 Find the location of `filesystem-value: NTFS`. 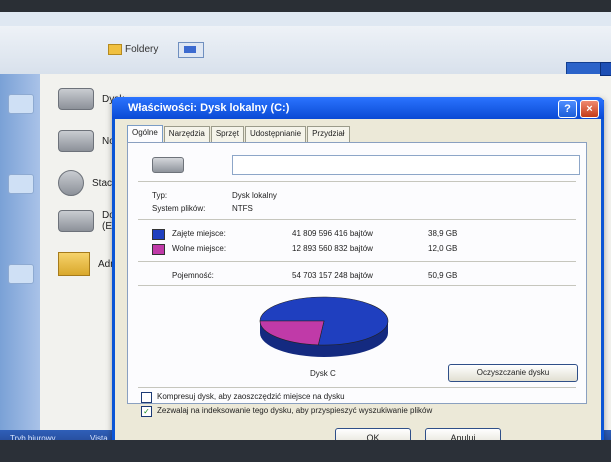

filesystem-value: NTFS is located at coordinates (242, 208).